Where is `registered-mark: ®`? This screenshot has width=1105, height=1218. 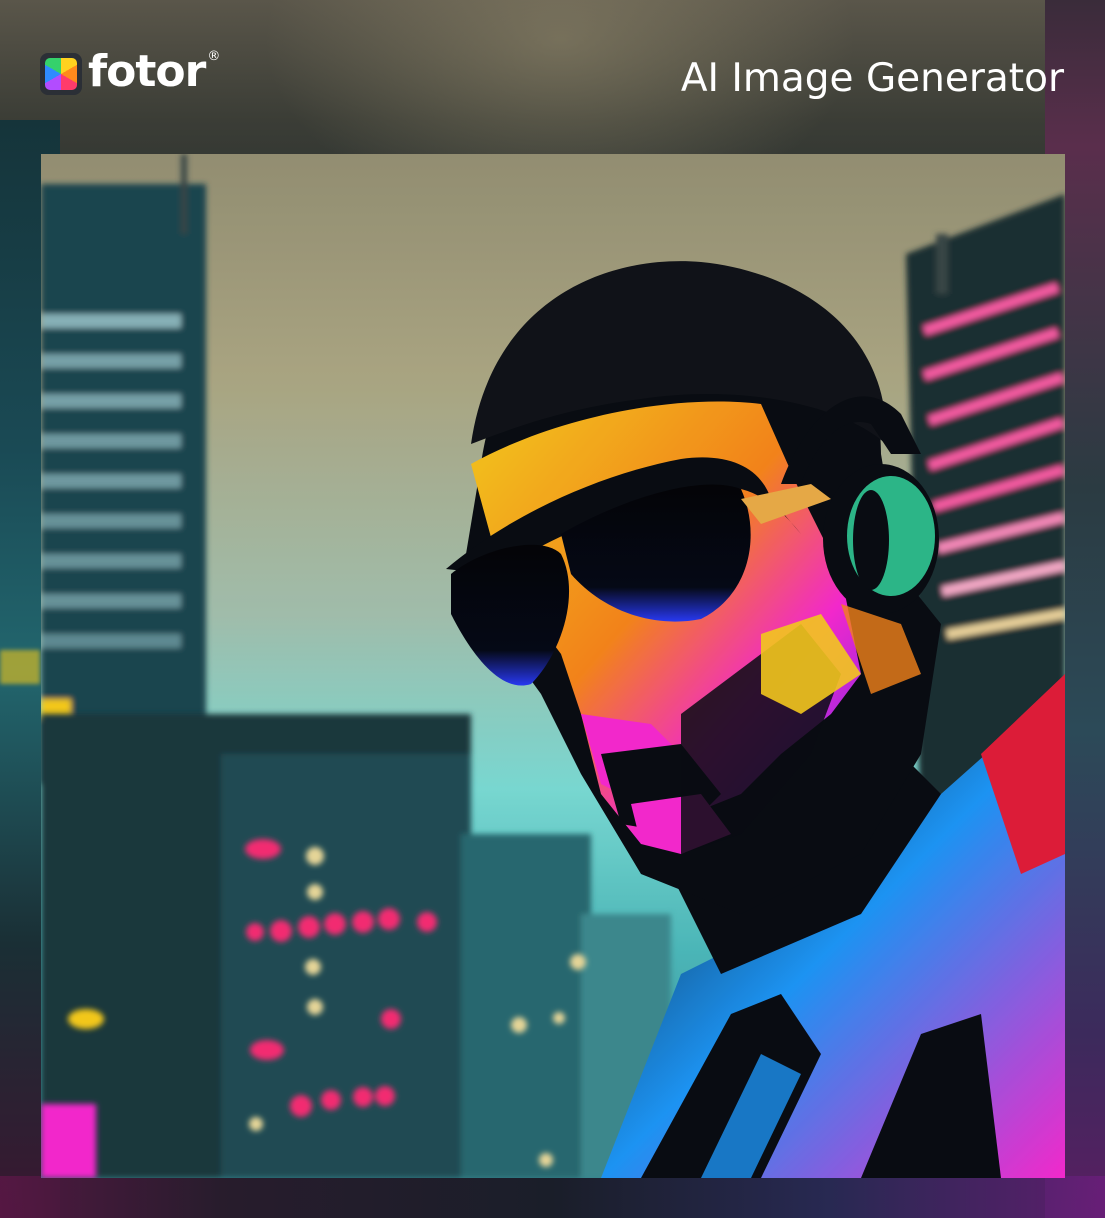
registered-mark: ® is located at coordinates (214, 56).